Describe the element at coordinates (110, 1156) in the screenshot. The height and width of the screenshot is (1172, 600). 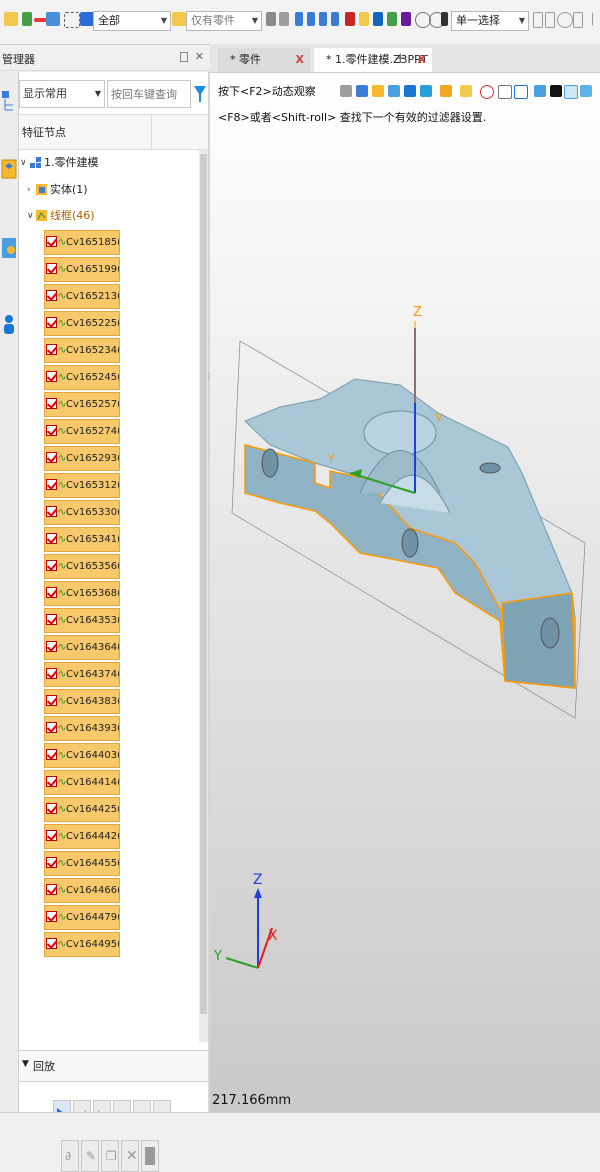
I see `copy-button: ❐` at that location.